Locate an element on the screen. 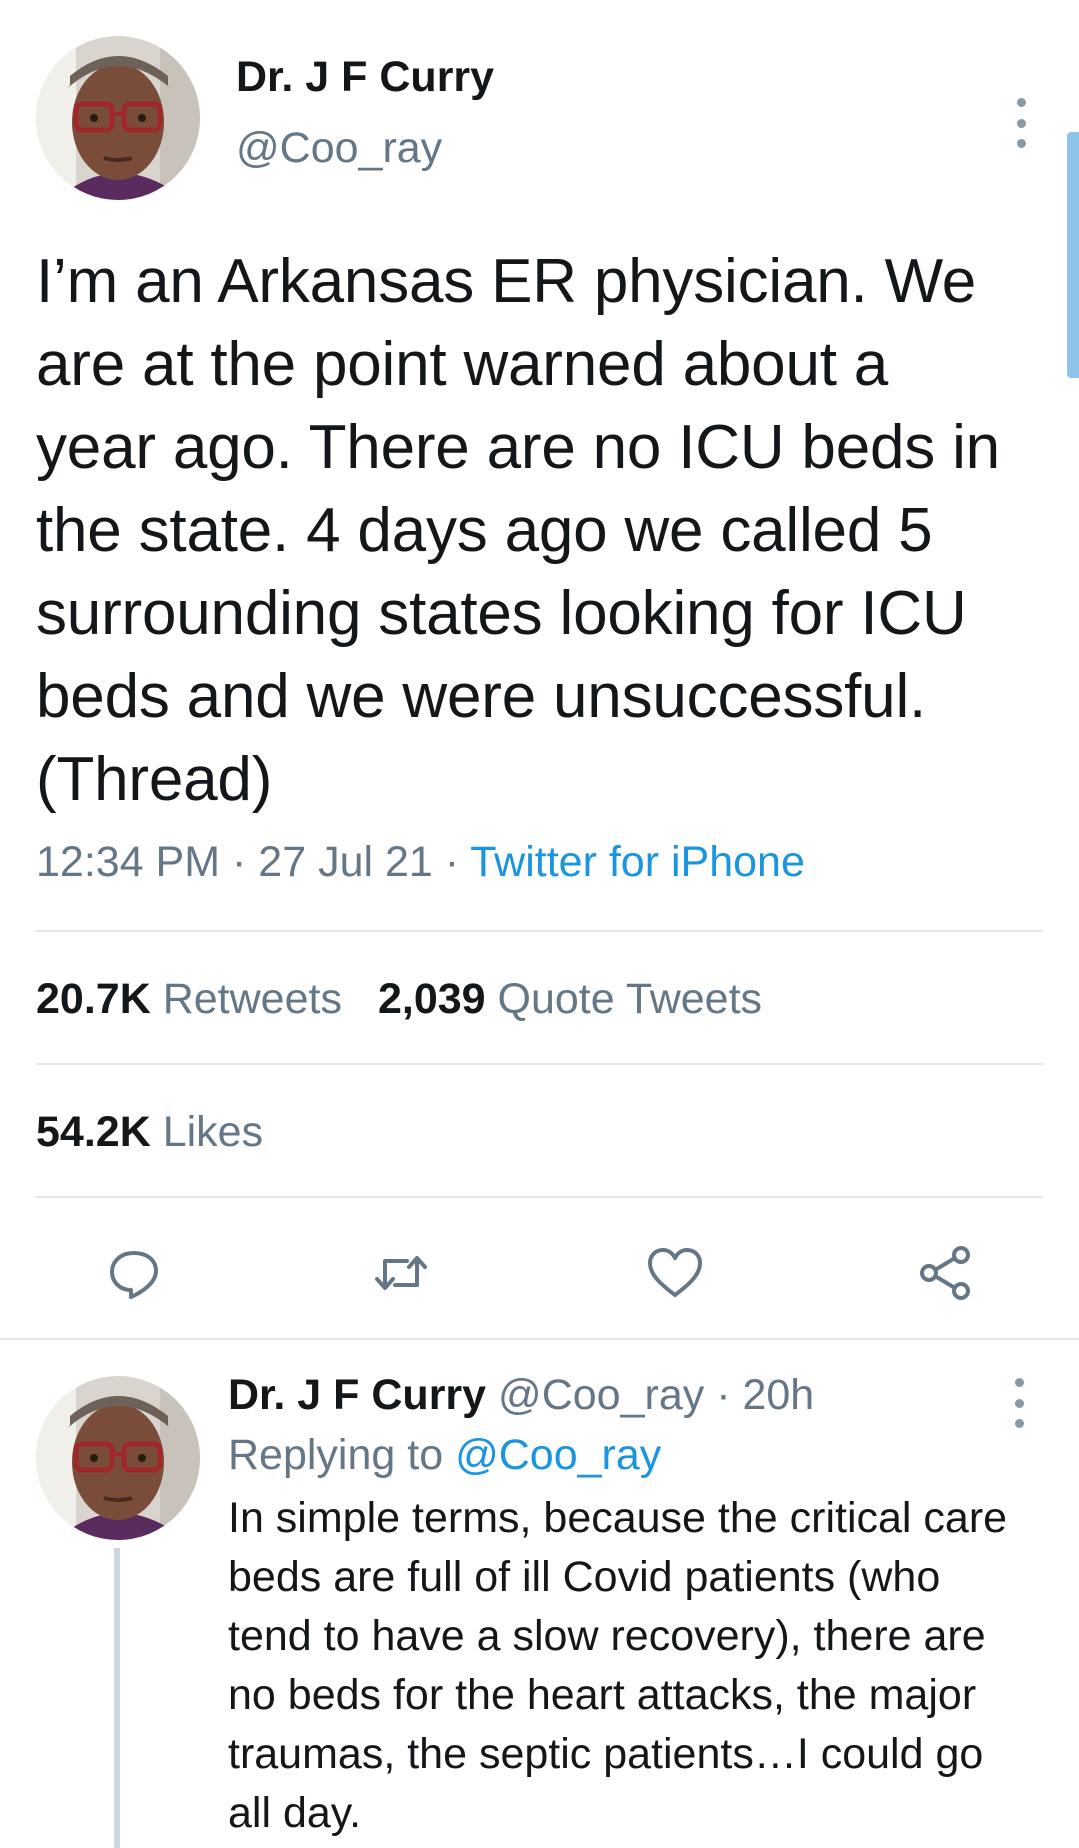  replying-to-mention: @Coo_ray is located at coordinates (558, 1455).